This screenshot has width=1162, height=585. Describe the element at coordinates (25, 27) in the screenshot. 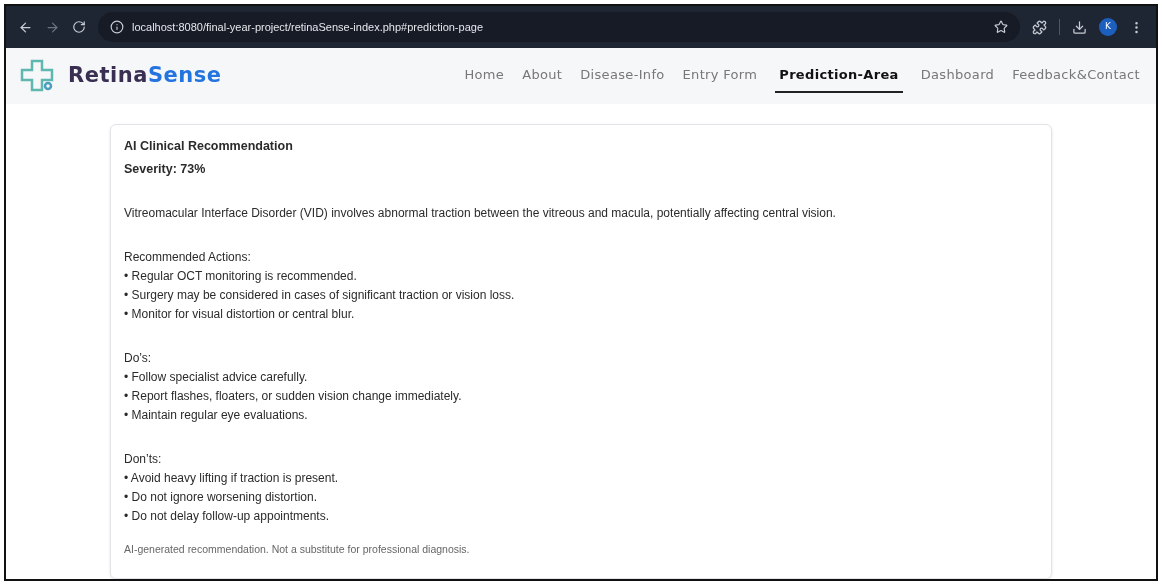

I see `back-icon` at that location.